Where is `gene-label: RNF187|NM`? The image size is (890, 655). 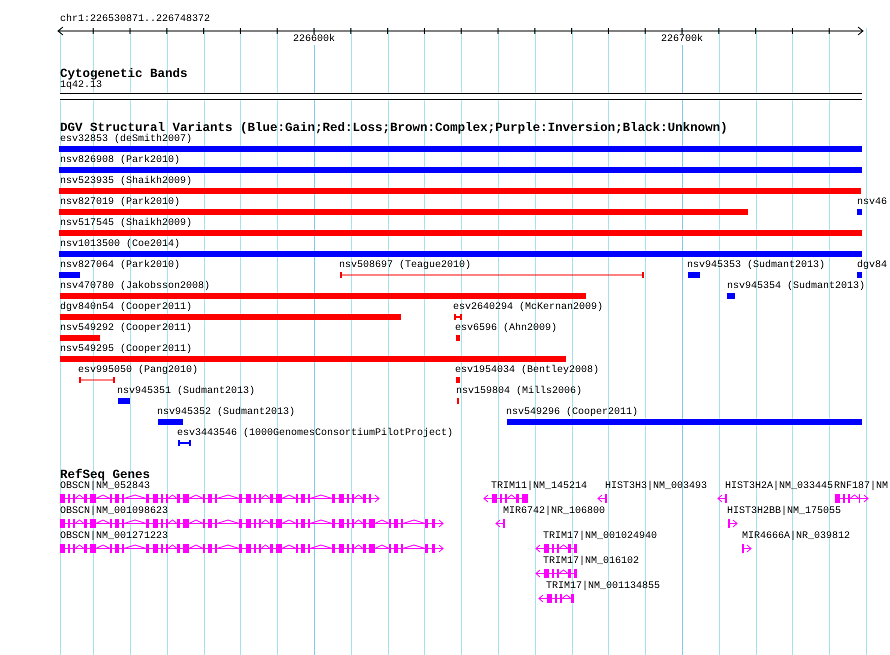 gene-label: RNF187|NM is located at coordinates (861, 487).